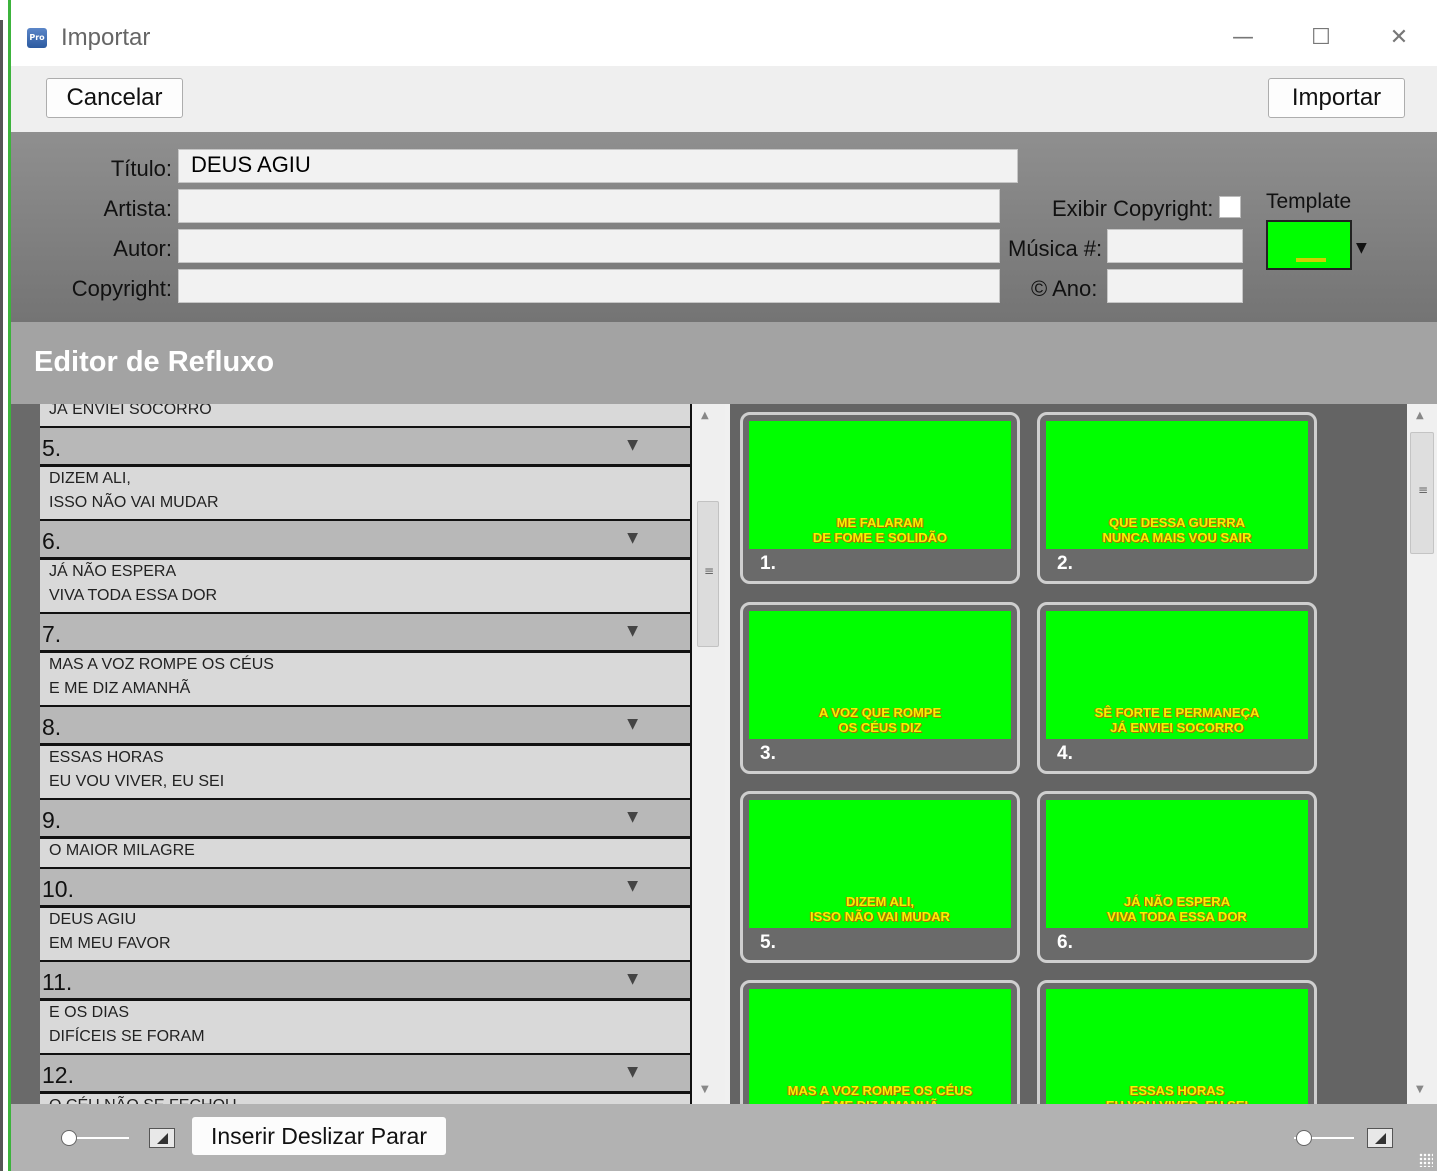 This screenshot has width=1437, height=1171. Describe the element at coordinates (880, 877) in the screenshot. I see `slide-thumbnail: DIZEM ALI, ISSO NÃO VAI MUDAR 5.` at that location.